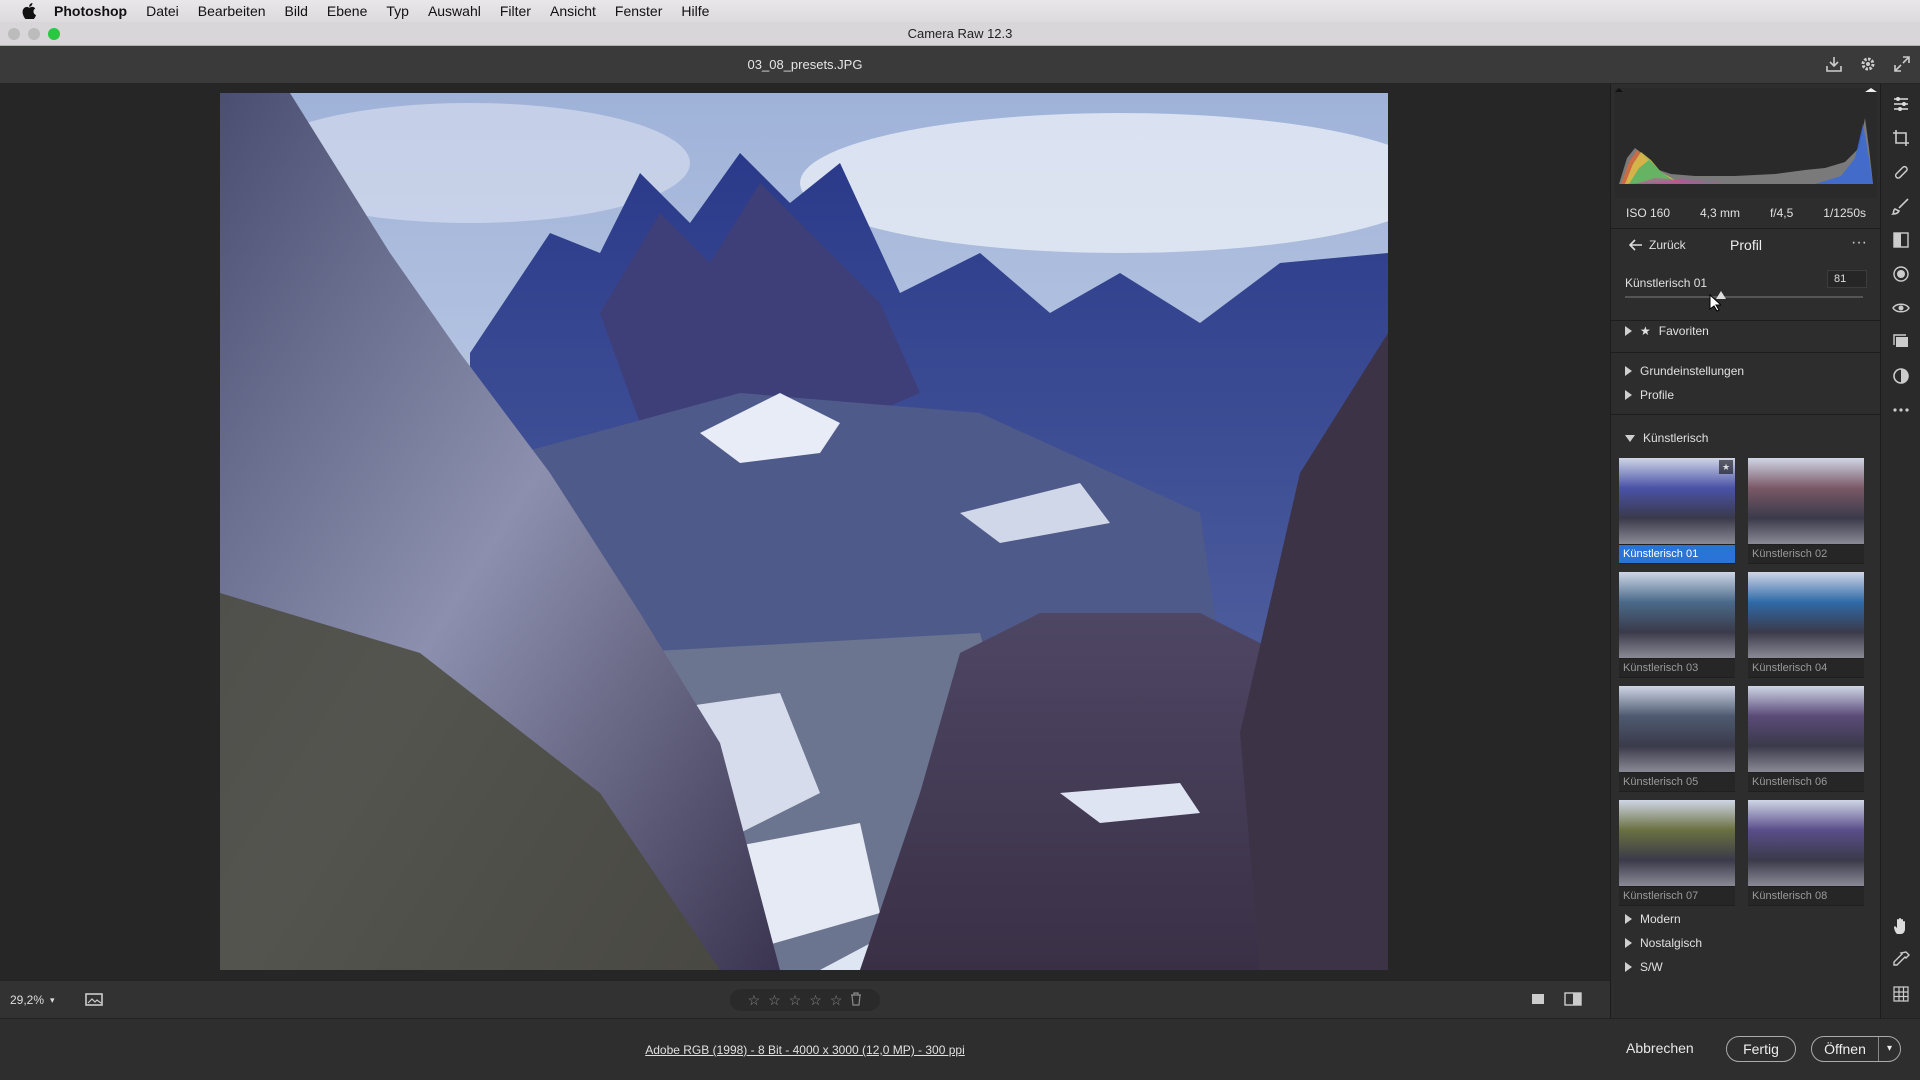 This screenshot has height=1080, width=1920. Describe the element at coordinates (1716, 305) in the screenshot. I see `cursor-icon` at that location.